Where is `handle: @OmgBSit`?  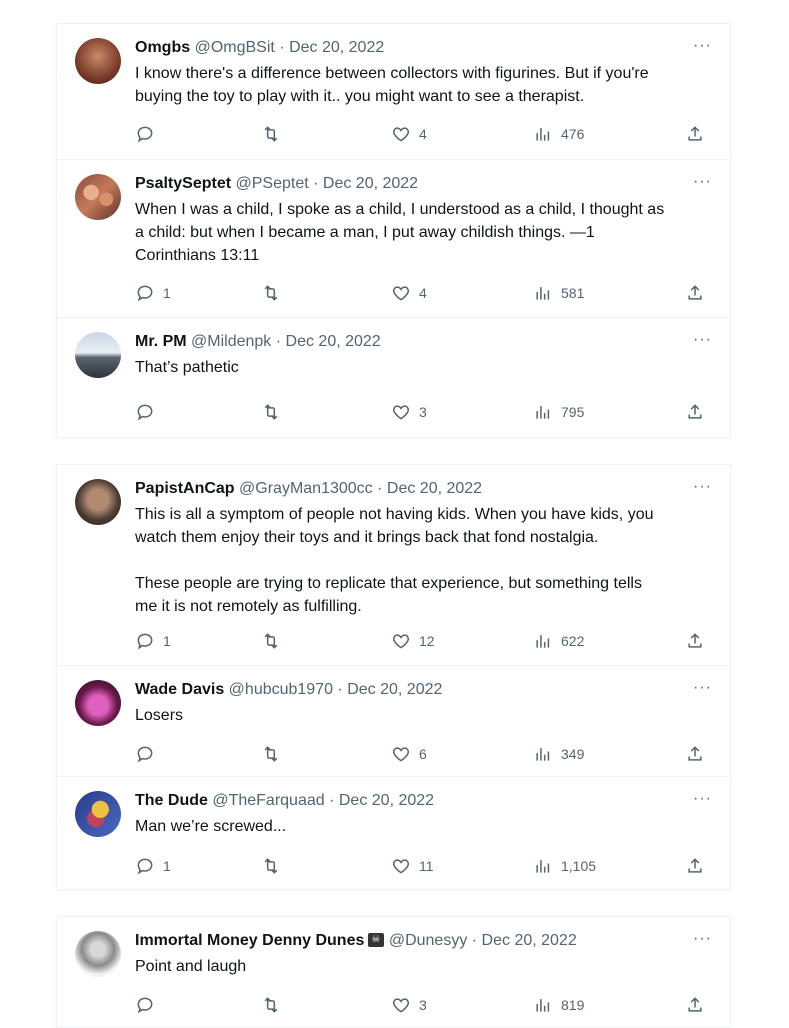 handle: @OmgBSit is located at coordinates (235, 47).